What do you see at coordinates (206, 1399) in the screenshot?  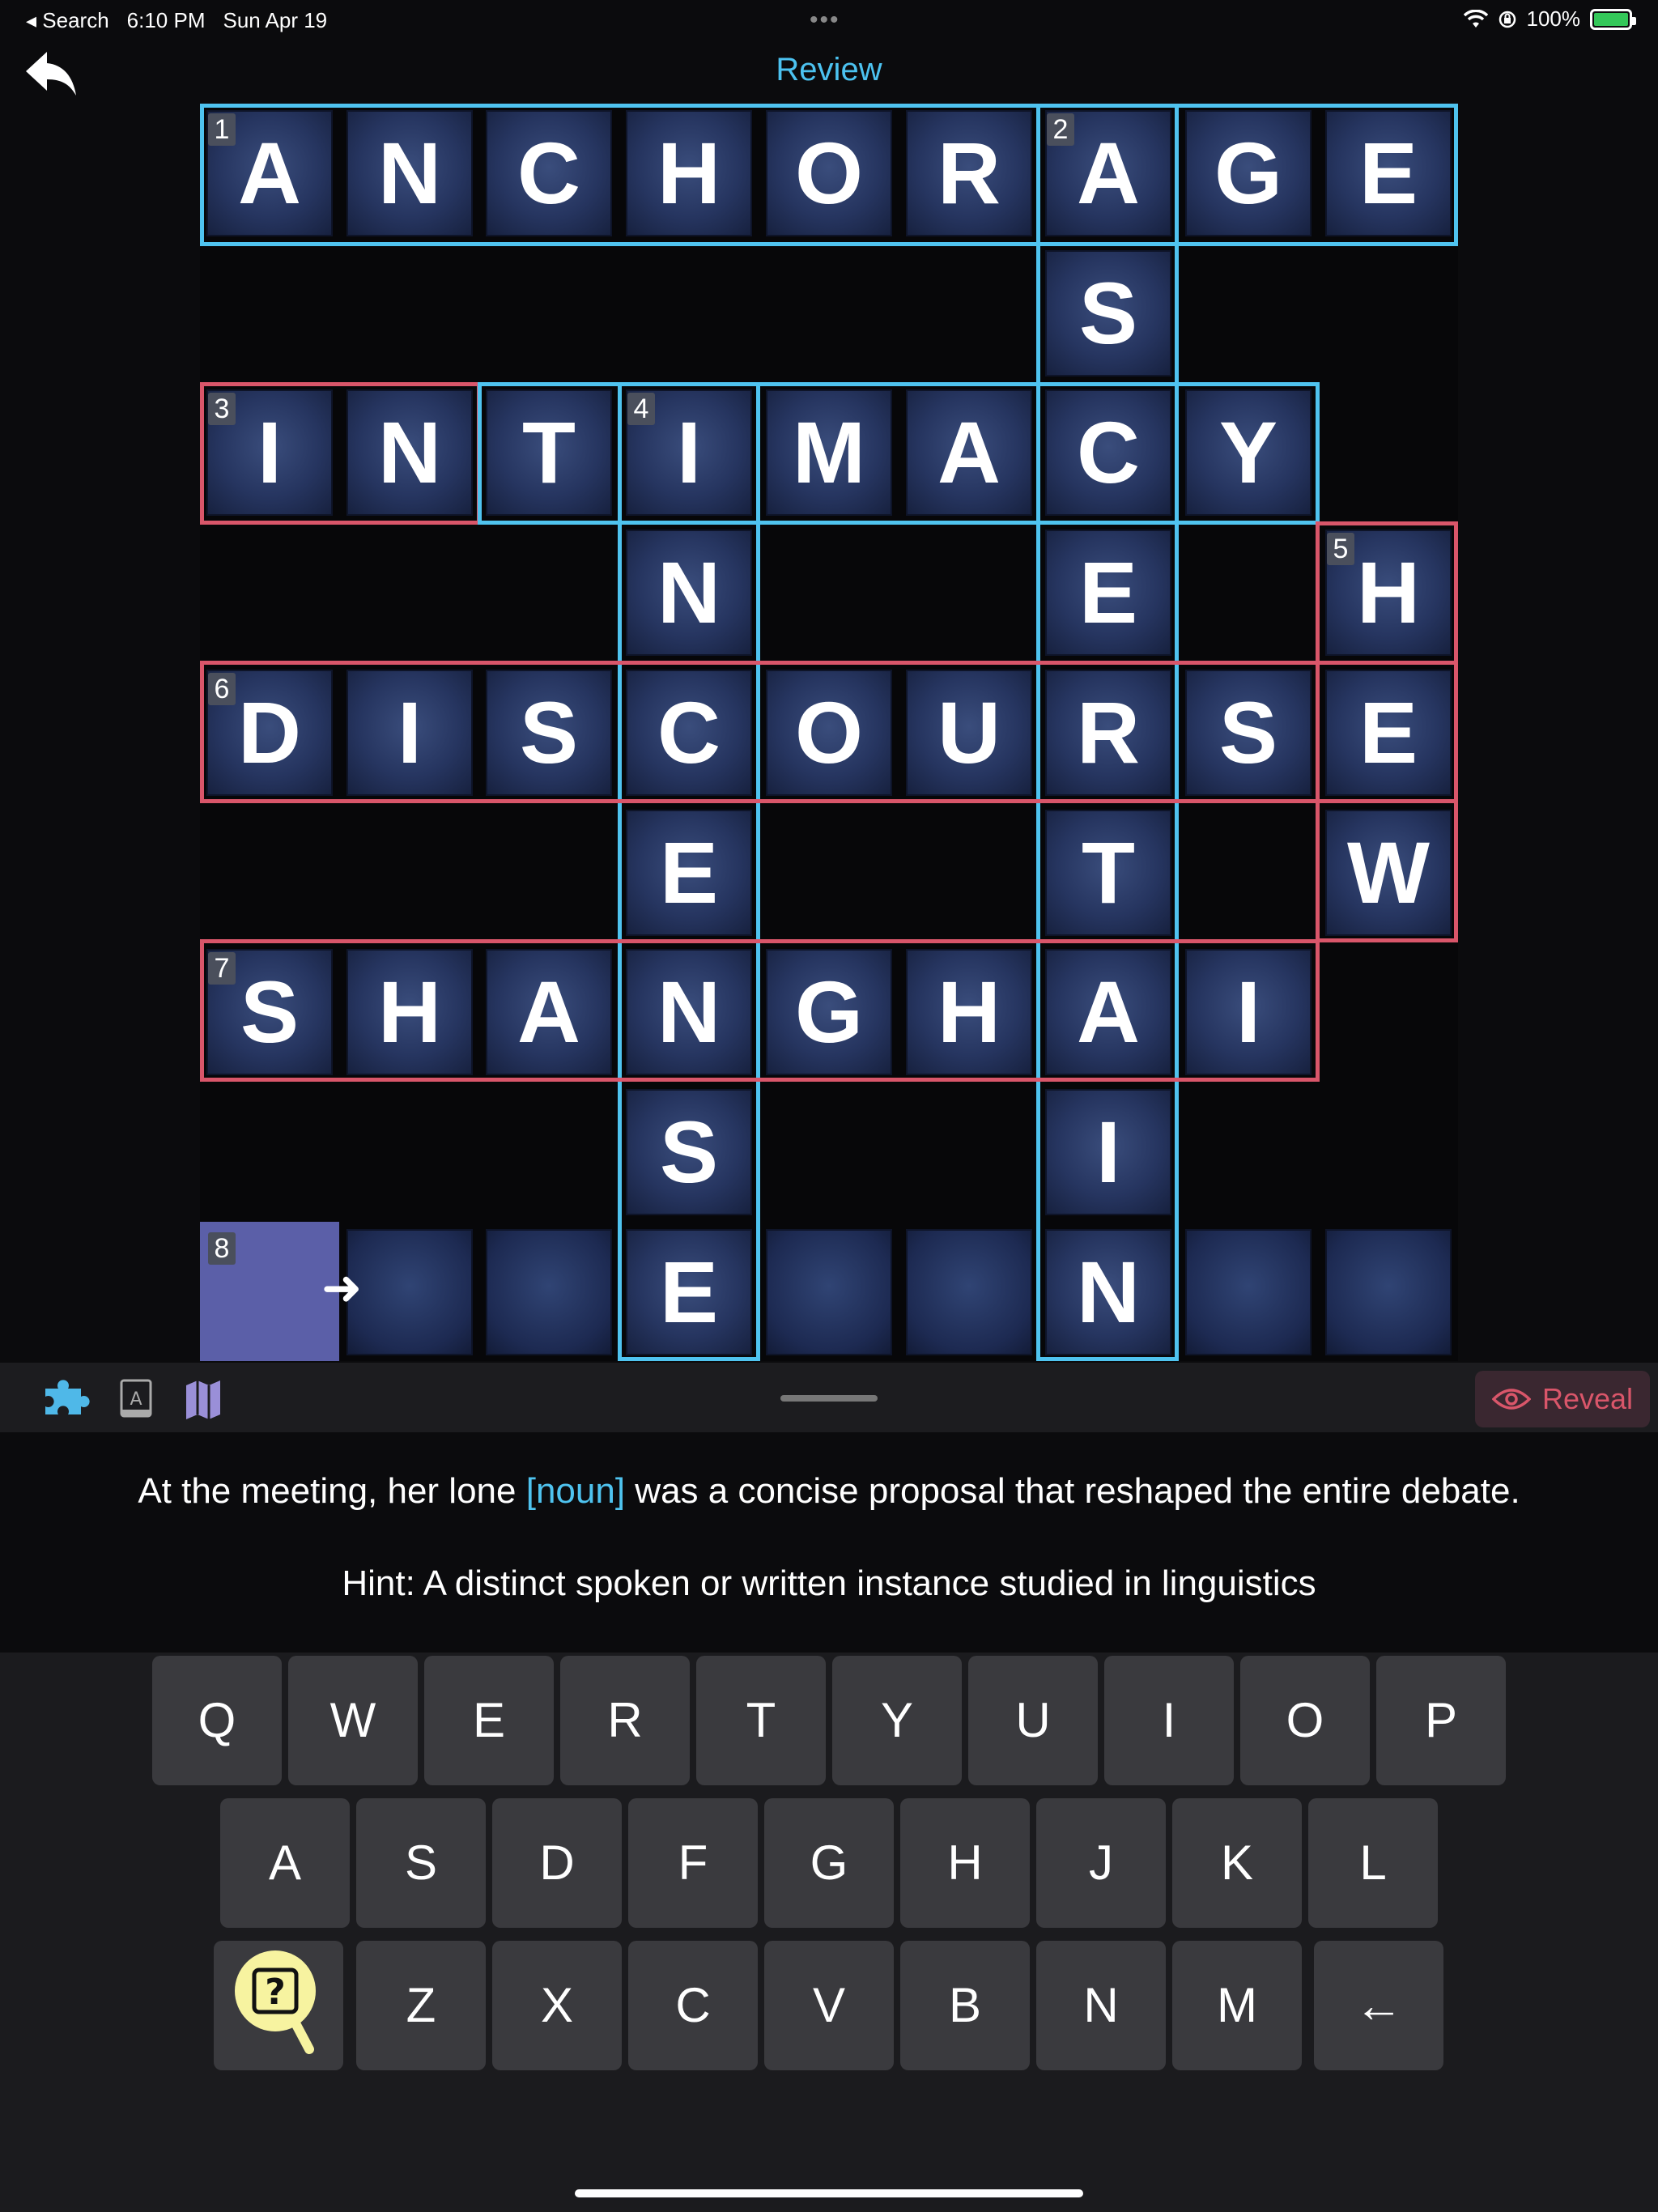 I see `map-icon` at bounding box center [206, 1399].